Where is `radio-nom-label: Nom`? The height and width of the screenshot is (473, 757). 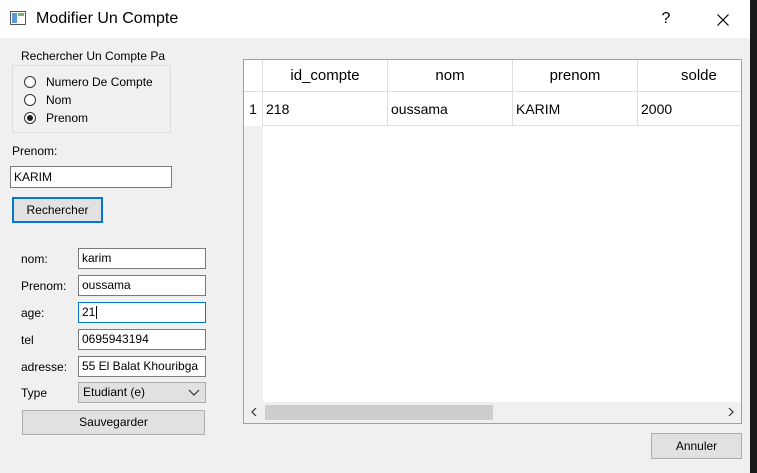
radio-nom-label: Nom is located at coordinates (58, 100).